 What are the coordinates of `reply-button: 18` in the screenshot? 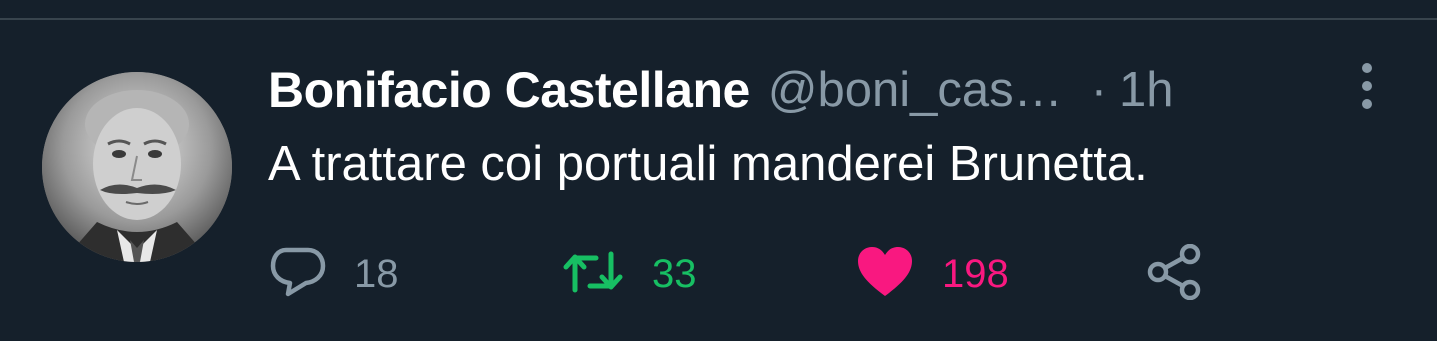 It's located at (334, 274).